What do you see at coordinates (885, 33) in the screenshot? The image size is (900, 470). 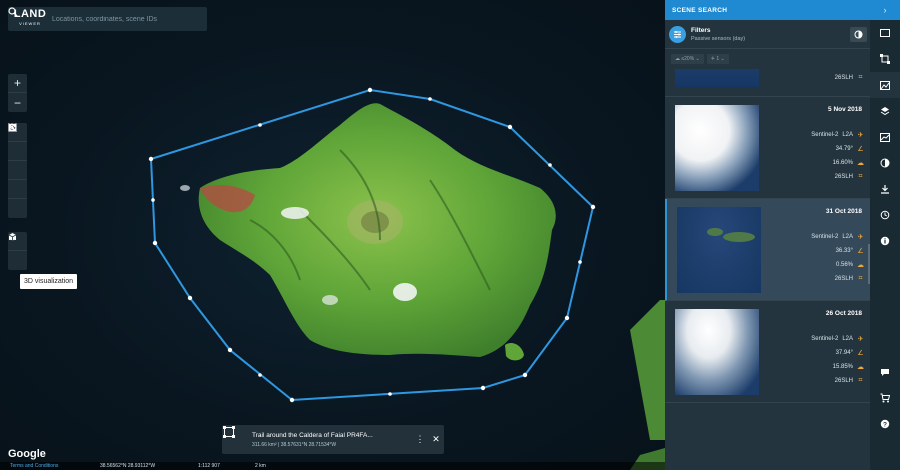 I see `api-icon` at bounding box center [885, 33].